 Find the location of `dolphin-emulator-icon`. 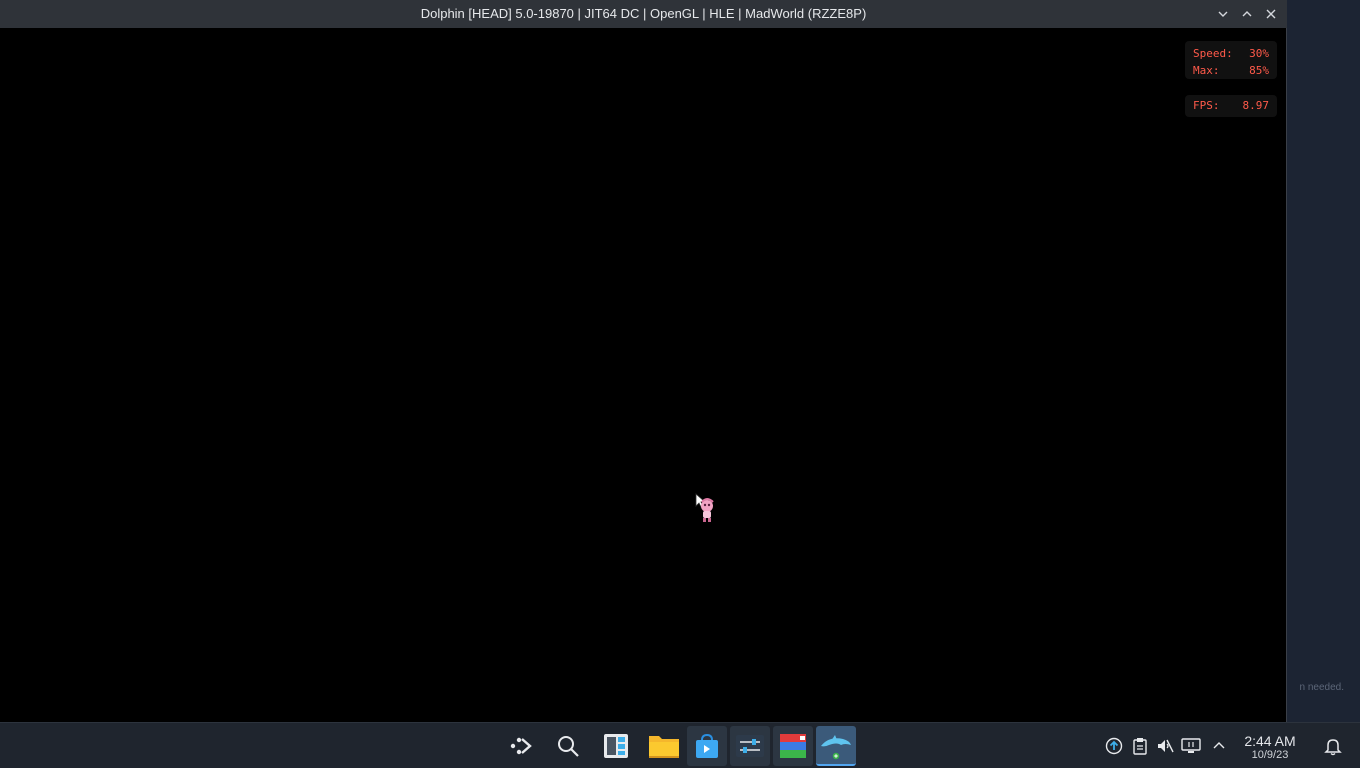

dolphin-emulator-icon is located at coordinates (836, 747).